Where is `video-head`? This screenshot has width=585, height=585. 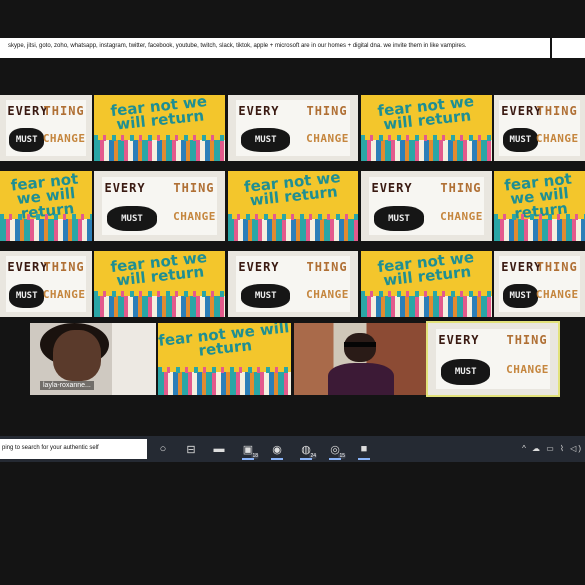 video-head is located at coordinates (360, 347).